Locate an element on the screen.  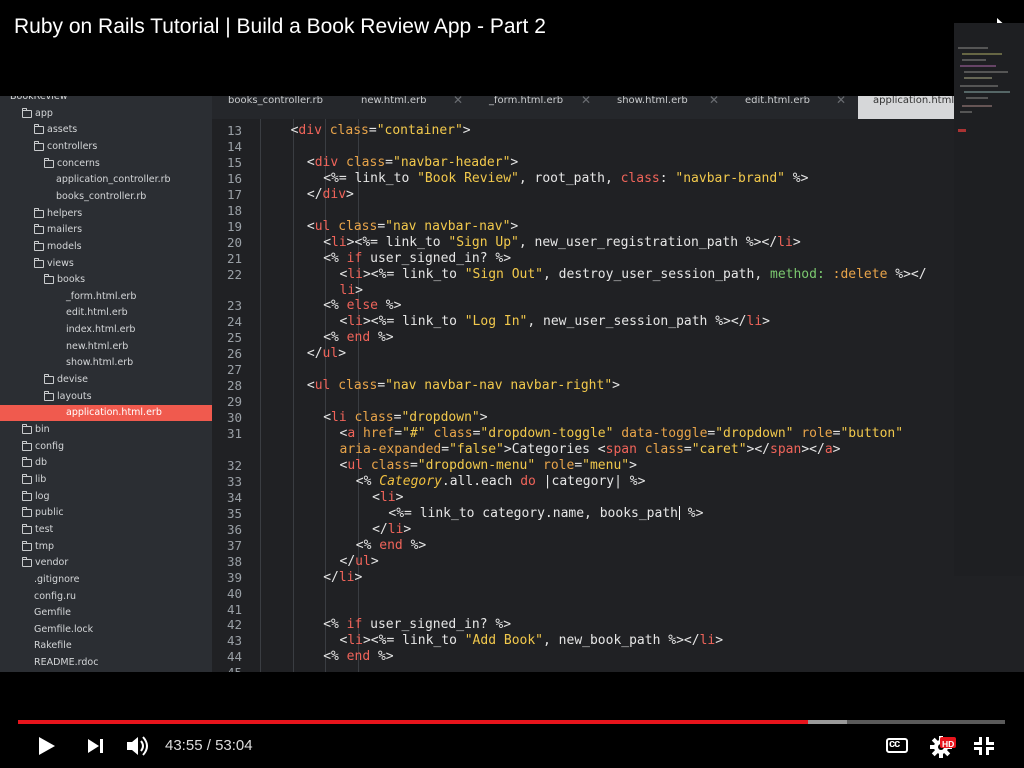
code-line: <div class="container"> is located at coordinates (381, 131).